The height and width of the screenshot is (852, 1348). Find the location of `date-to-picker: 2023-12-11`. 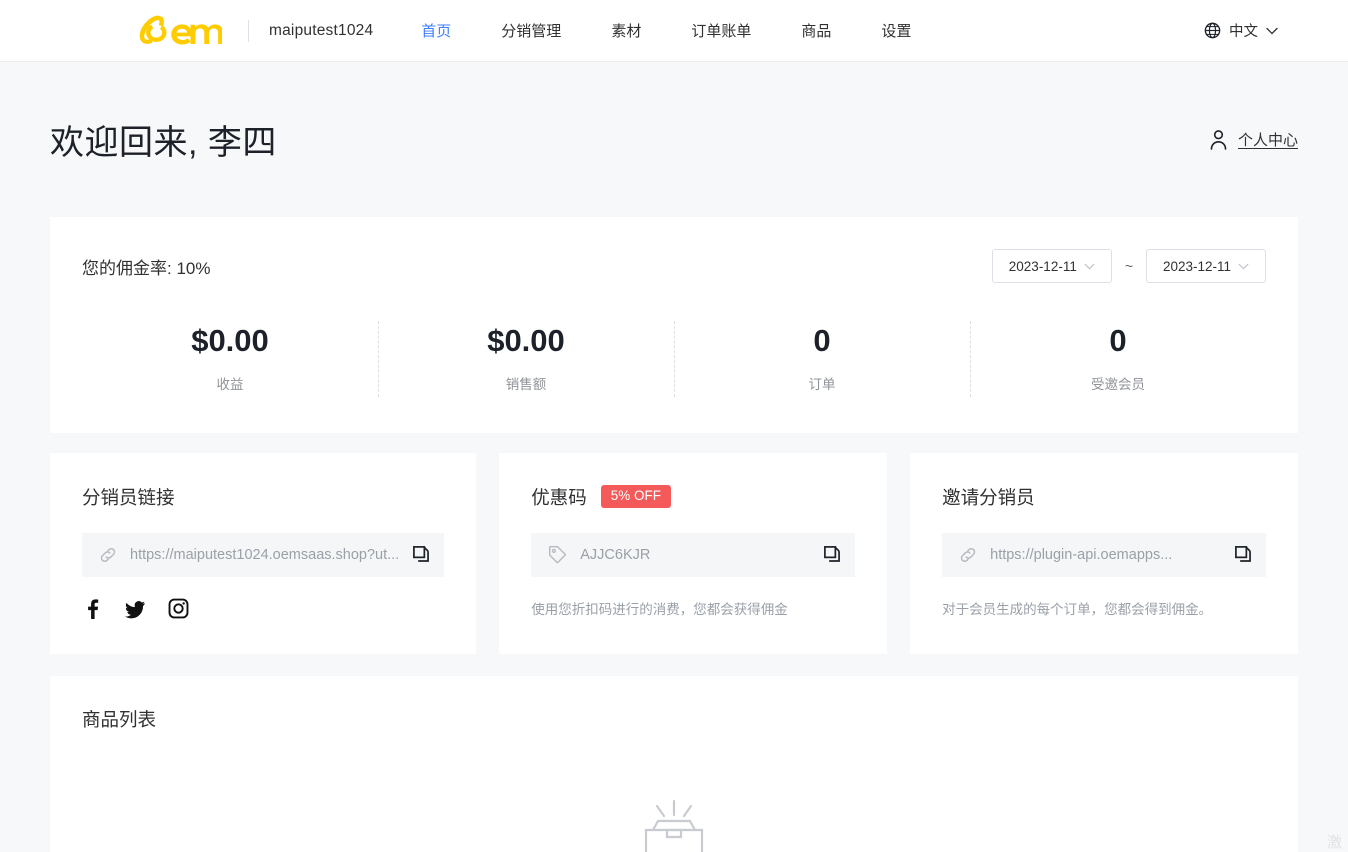

date-to-picker: 2023-12-11 is located at coordinates (1206, 266).